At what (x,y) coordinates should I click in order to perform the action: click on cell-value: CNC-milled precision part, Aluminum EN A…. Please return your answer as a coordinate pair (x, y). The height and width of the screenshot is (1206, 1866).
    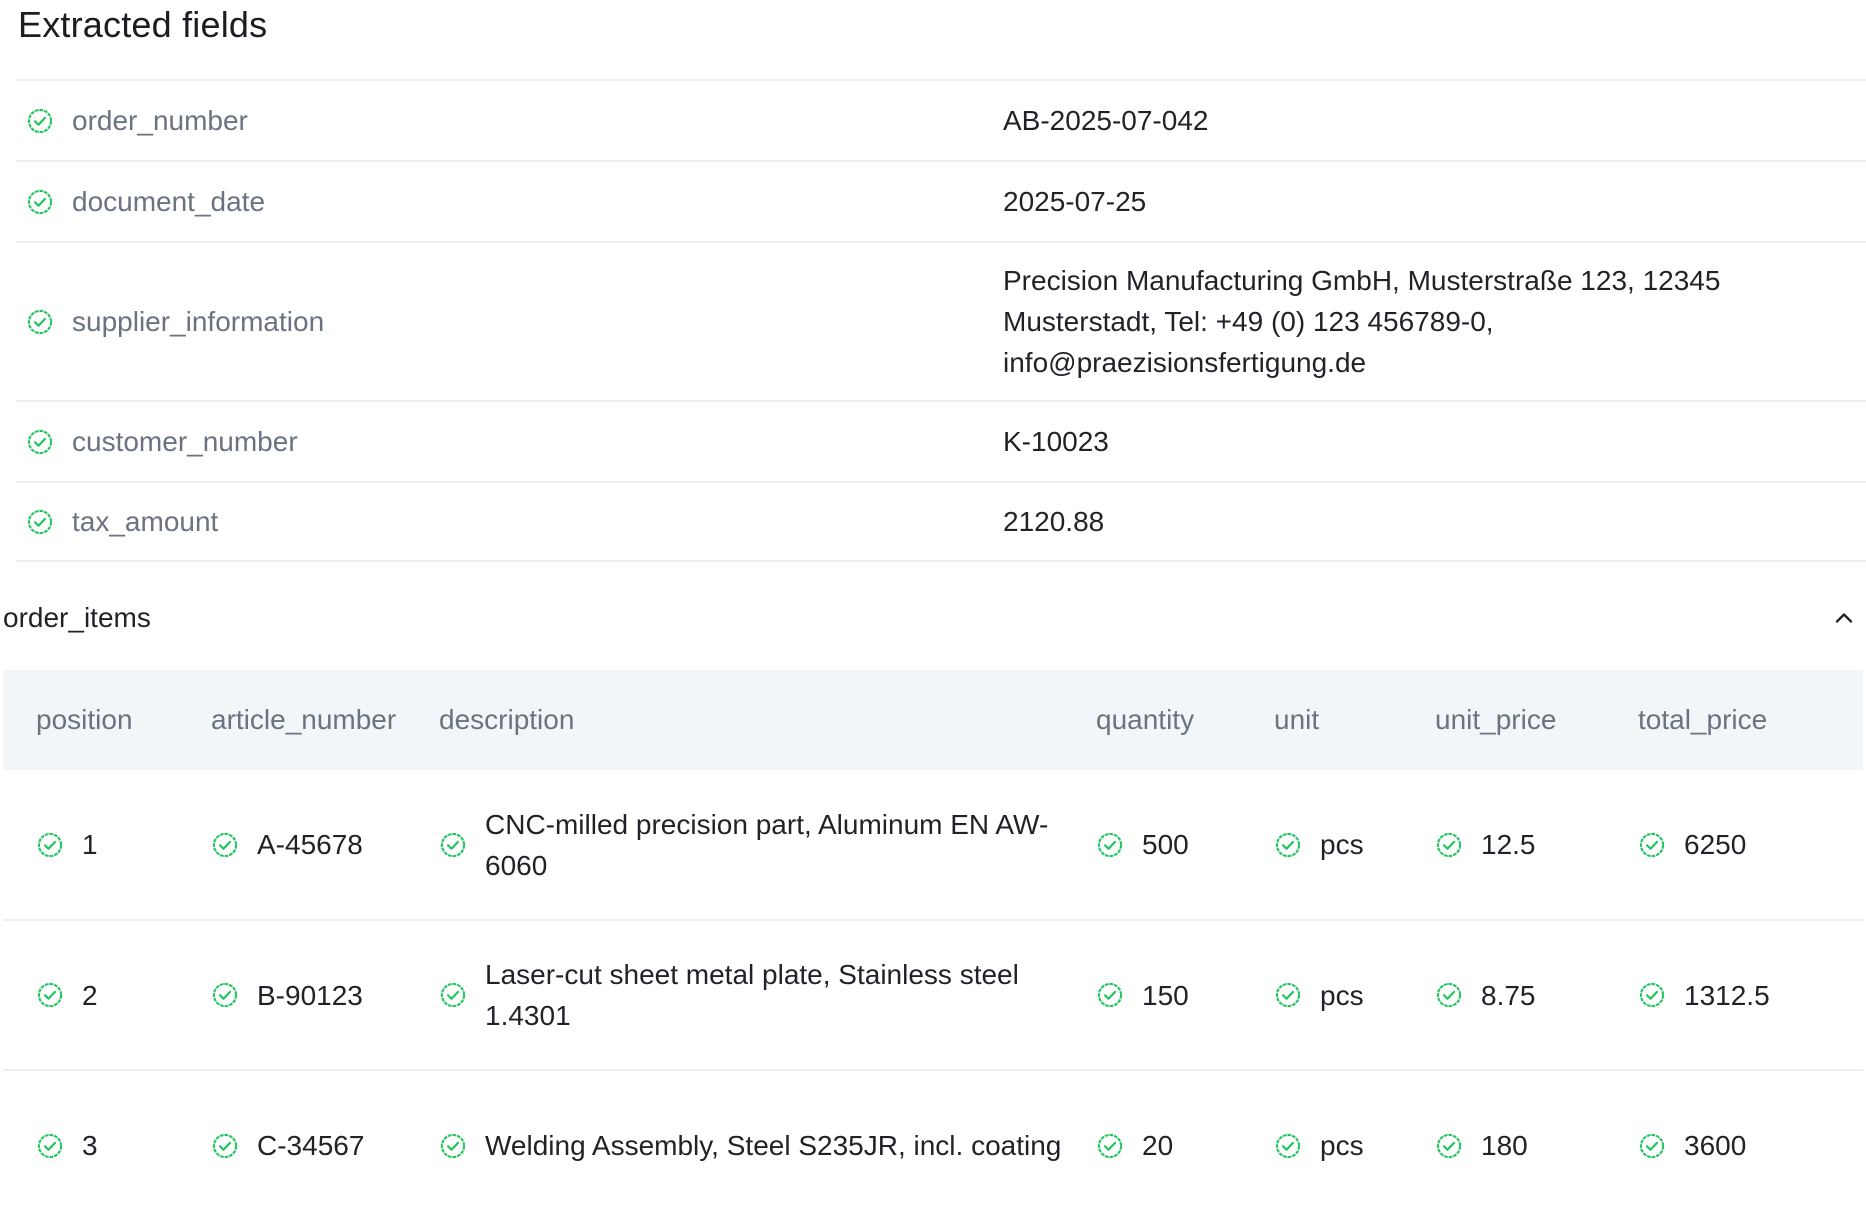
    Looking at the image, I should click on (767, 844).